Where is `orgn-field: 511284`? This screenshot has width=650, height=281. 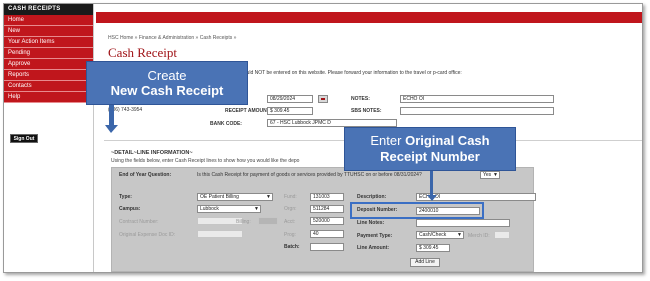 orgn-field: 511284 is located at coordinates (327, 209).